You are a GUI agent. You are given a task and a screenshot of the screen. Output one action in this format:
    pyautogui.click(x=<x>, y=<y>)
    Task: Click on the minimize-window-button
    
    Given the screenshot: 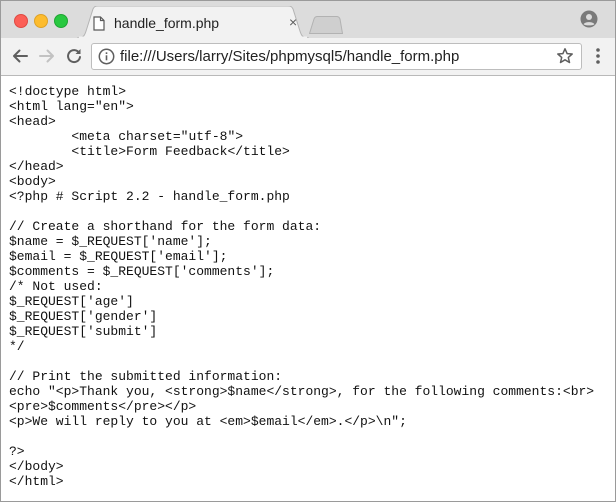 What is the action you would take?
    pyautogui.click(x=41, y=21)
    